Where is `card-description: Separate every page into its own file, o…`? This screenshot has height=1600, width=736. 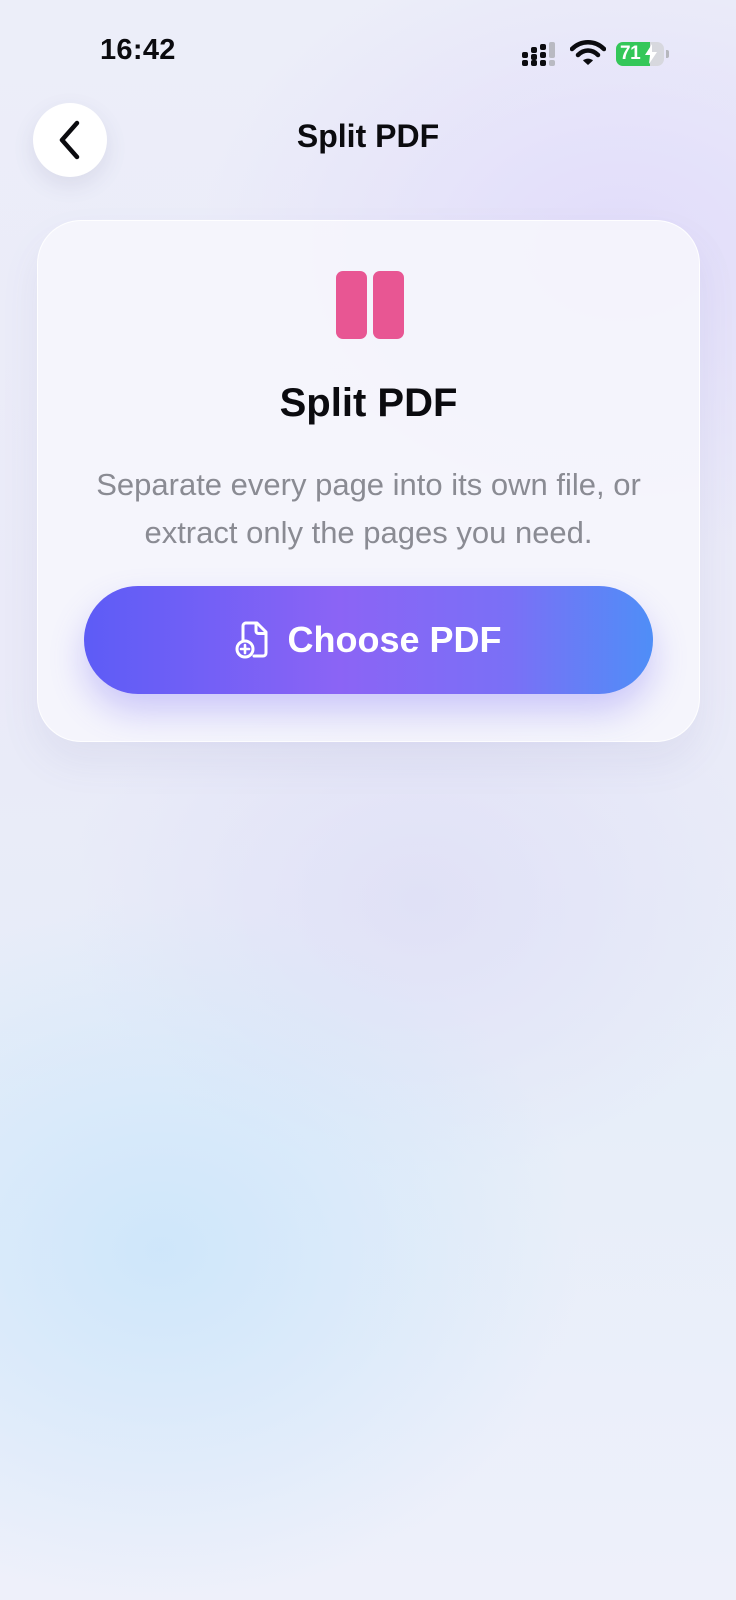
card-description: Separate every page into its own file, o… is located at coordinates (368, 508).